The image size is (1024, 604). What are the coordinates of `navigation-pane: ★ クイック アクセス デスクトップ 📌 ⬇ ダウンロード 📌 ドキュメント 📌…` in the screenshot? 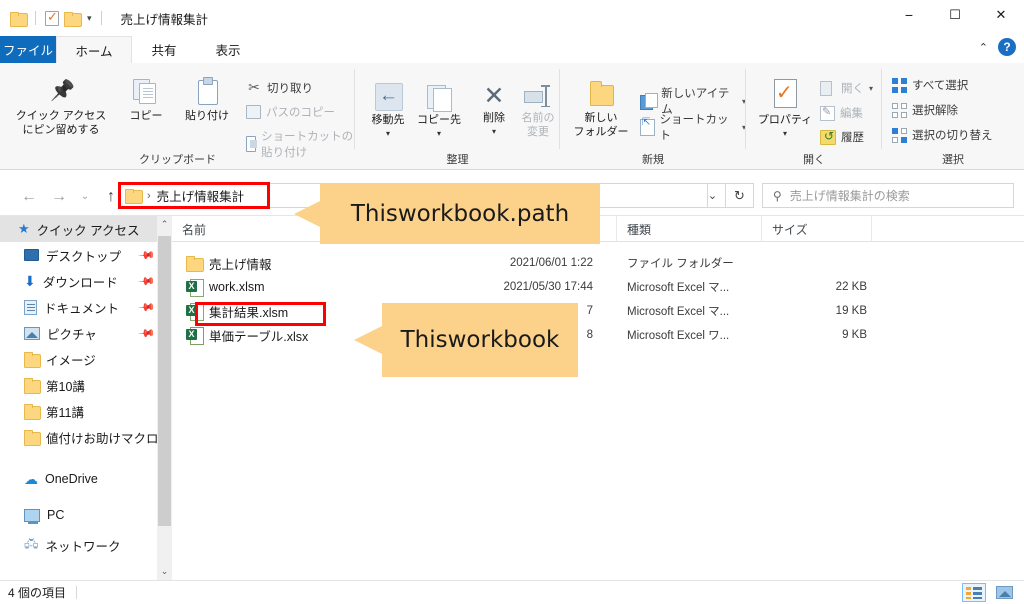 It's located at (85, 398).